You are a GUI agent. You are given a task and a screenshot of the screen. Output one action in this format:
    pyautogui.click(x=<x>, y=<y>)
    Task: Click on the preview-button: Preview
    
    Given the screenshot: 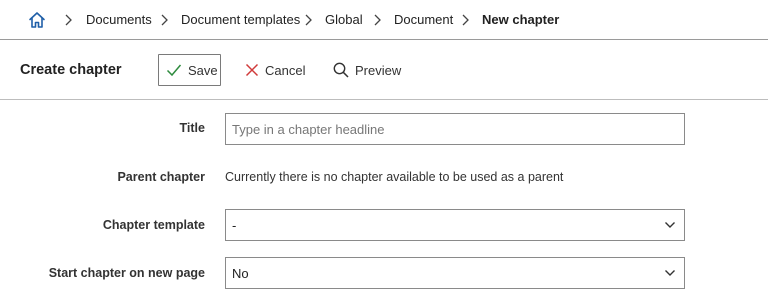 What is the action you would take?
    pyautogui.click(x=367, y=70)
    